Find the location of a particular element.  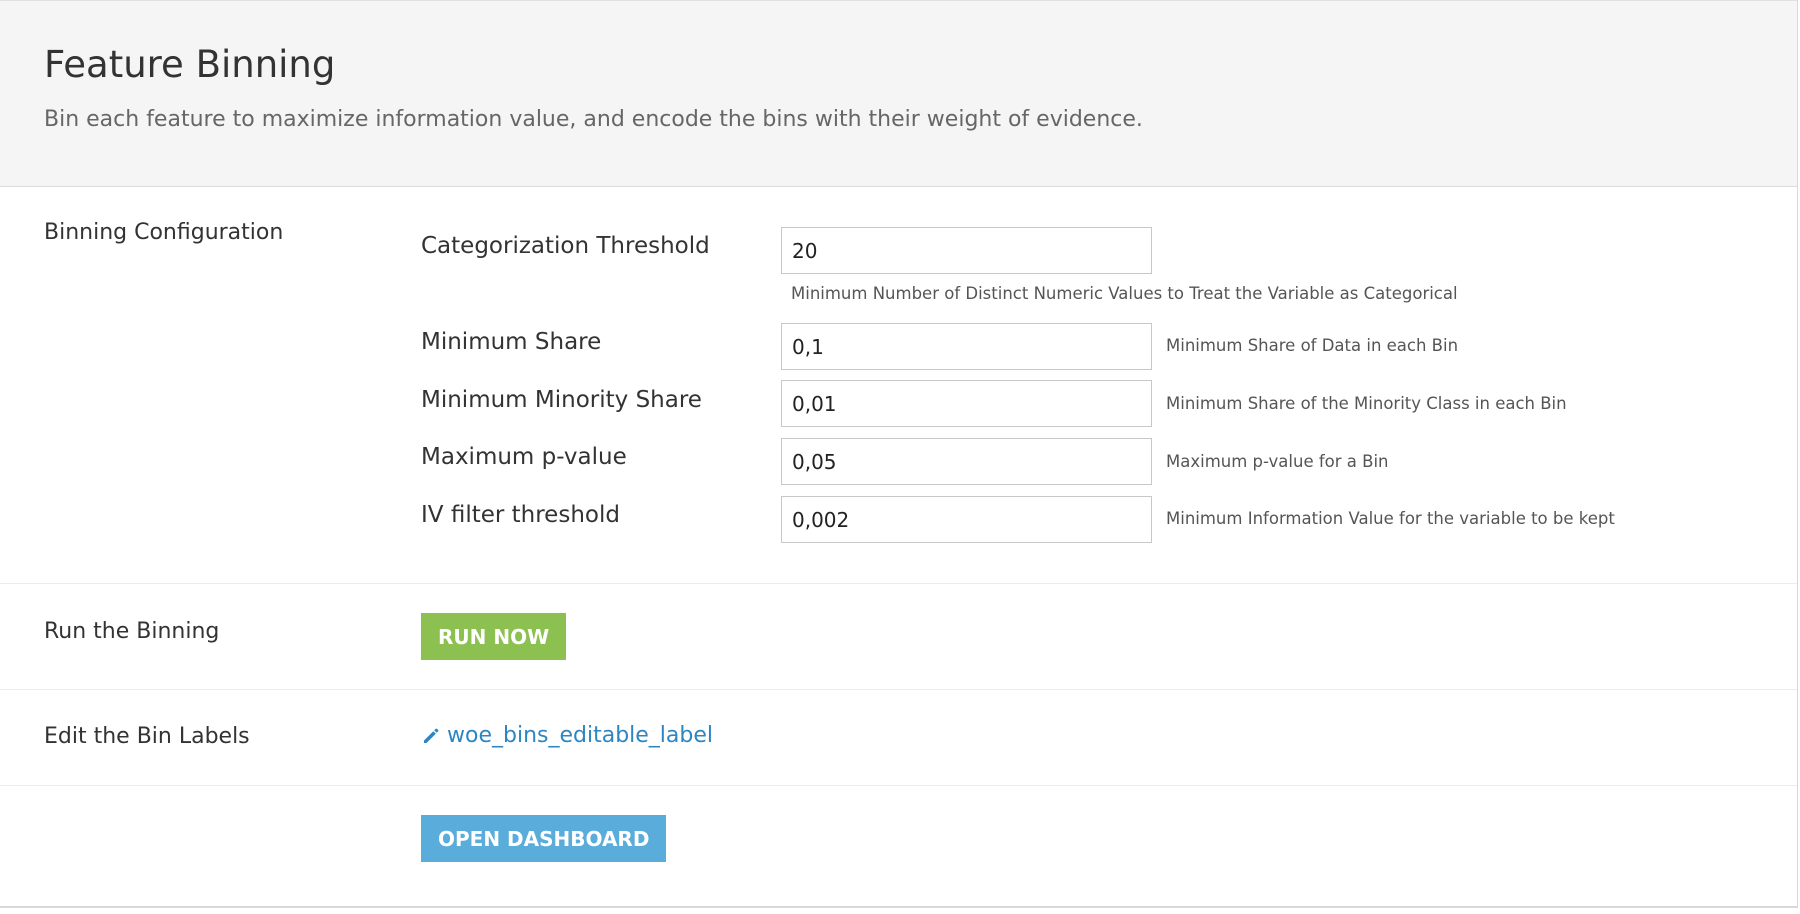

minimum-share-help: Minimum Share of Data in each Bin is located at coordinates (1312, 345).